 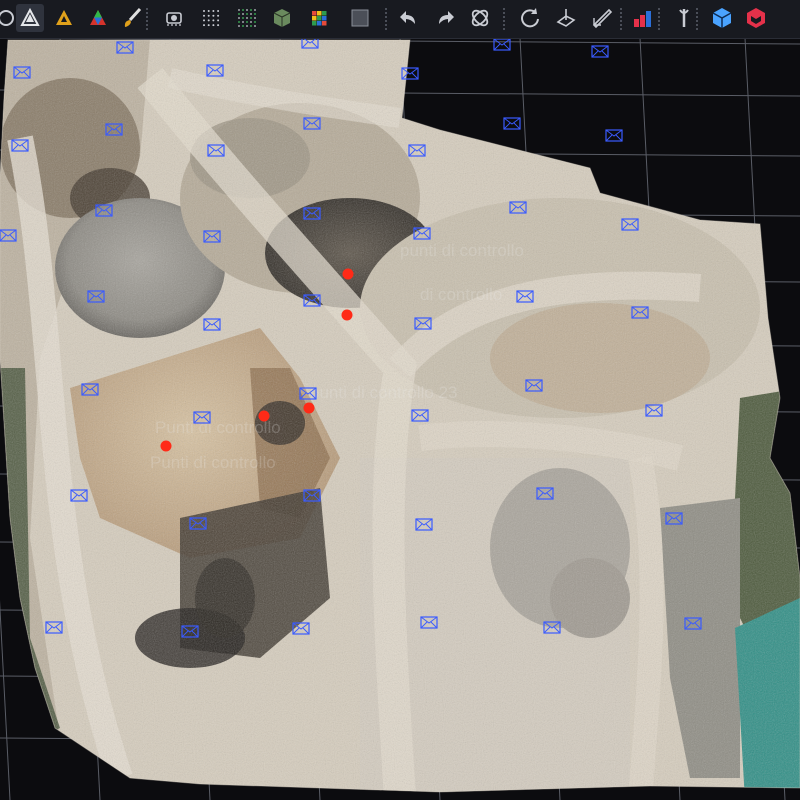 I want to click on wrench-icon, so click(x=684, y=18).